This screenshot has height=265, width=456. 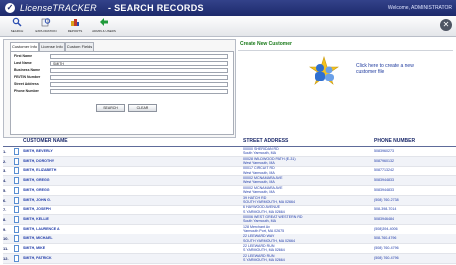 I want to click on search-button: SEARCH, so click(x=17, y=26).